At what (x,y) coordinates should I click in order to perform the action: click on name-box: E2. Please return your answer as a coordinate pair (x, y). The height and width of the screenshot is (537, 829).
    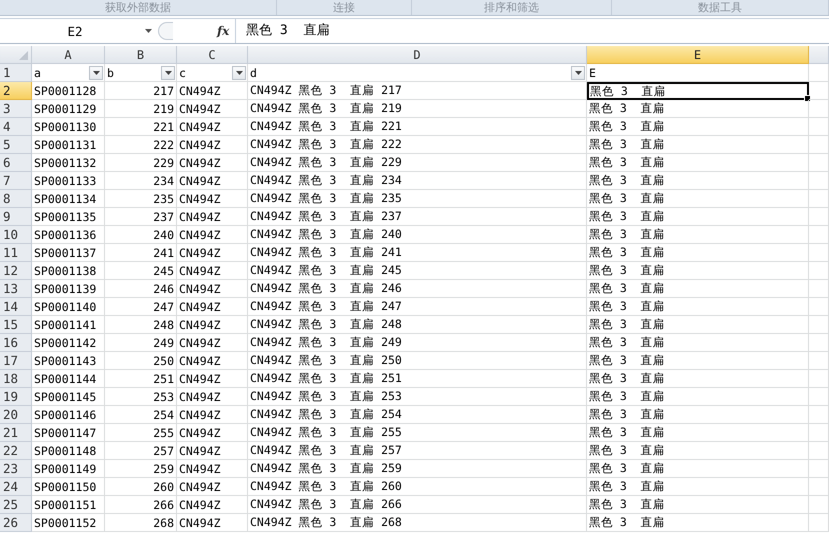
    Looking at the image, I should click on (70, 31).